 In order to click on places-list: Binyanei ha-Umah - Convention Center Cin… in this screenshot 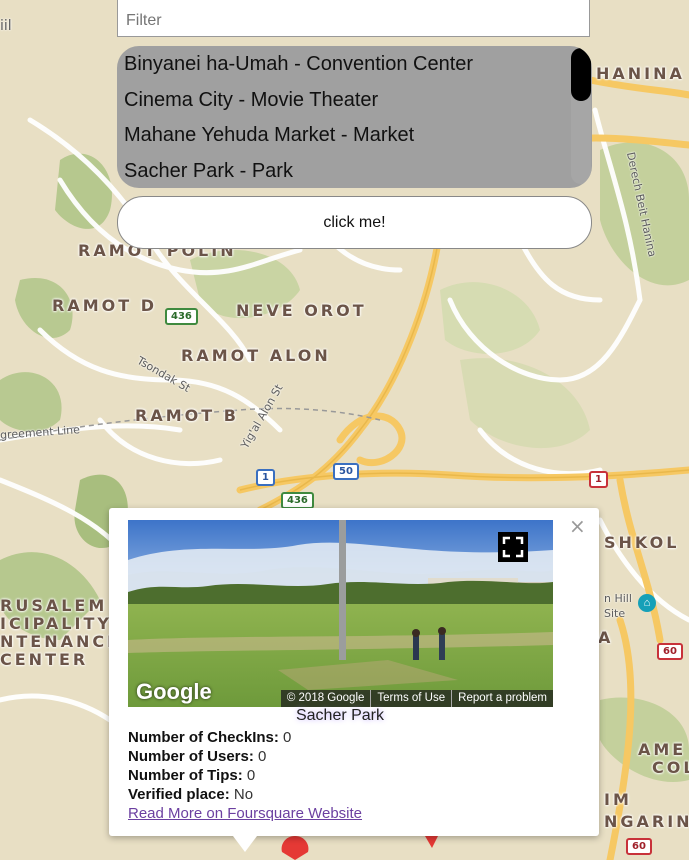, I will do `click(354, 117)`.